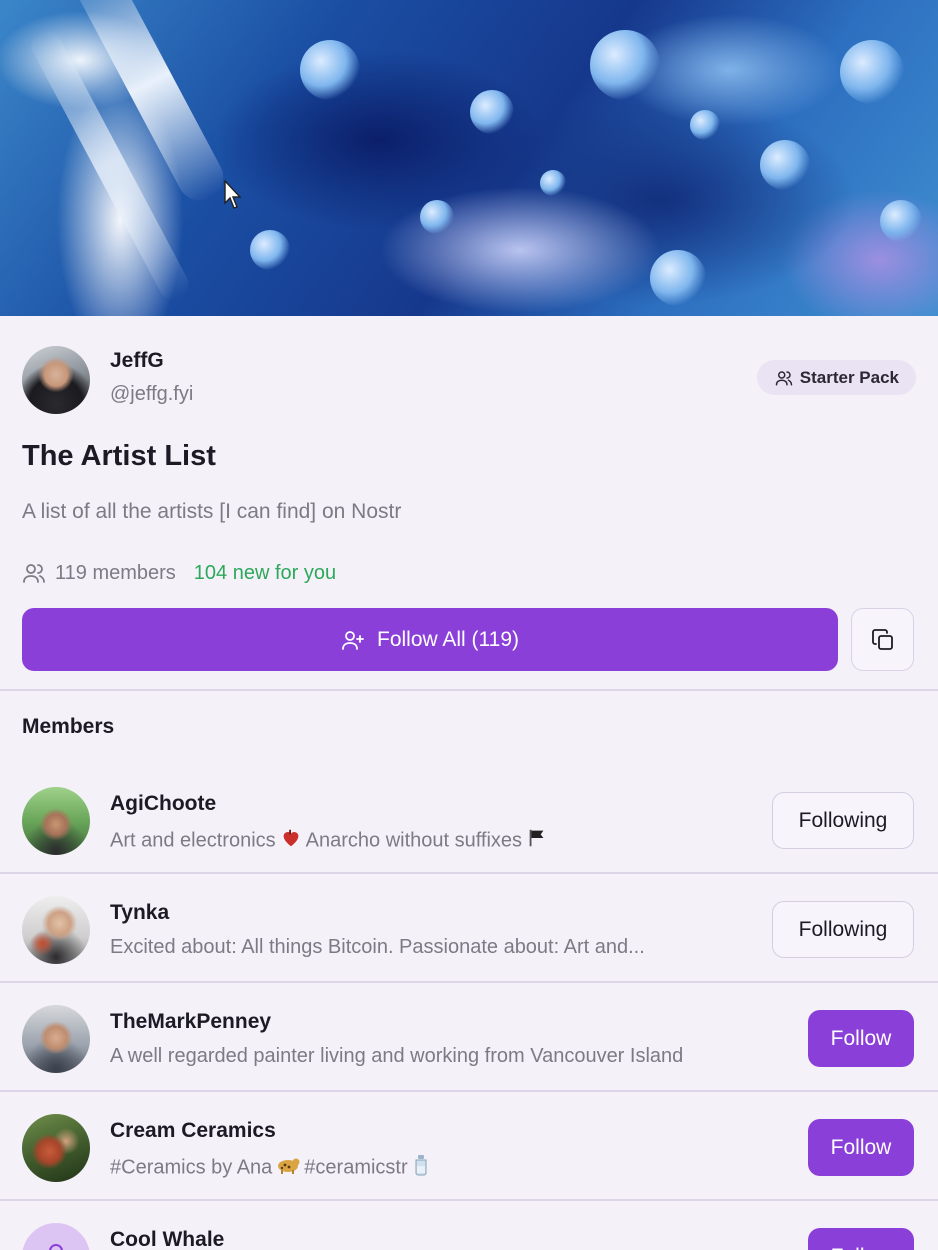 The width and height of the screenshot is (938, 1250). Describe the element at coordinates (163, 804) in the screenshot. I see `member-name: AgiChoote` at that location.